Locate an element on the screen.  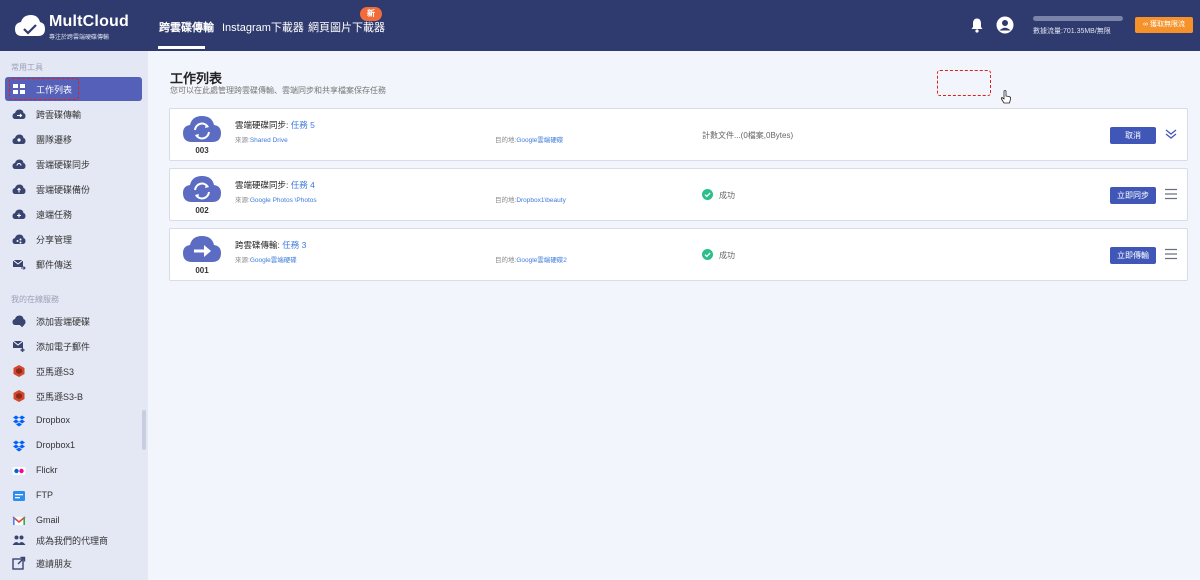
new-badge: 新 is located at coordinates (371, 14).